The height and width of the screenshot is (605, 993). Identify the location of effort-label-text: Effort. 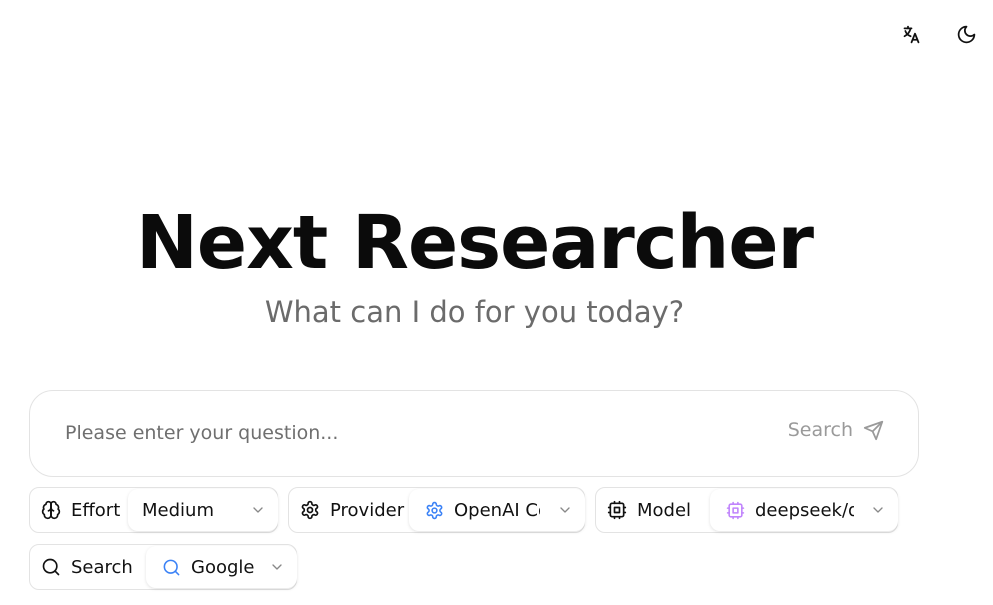
(96, 510).